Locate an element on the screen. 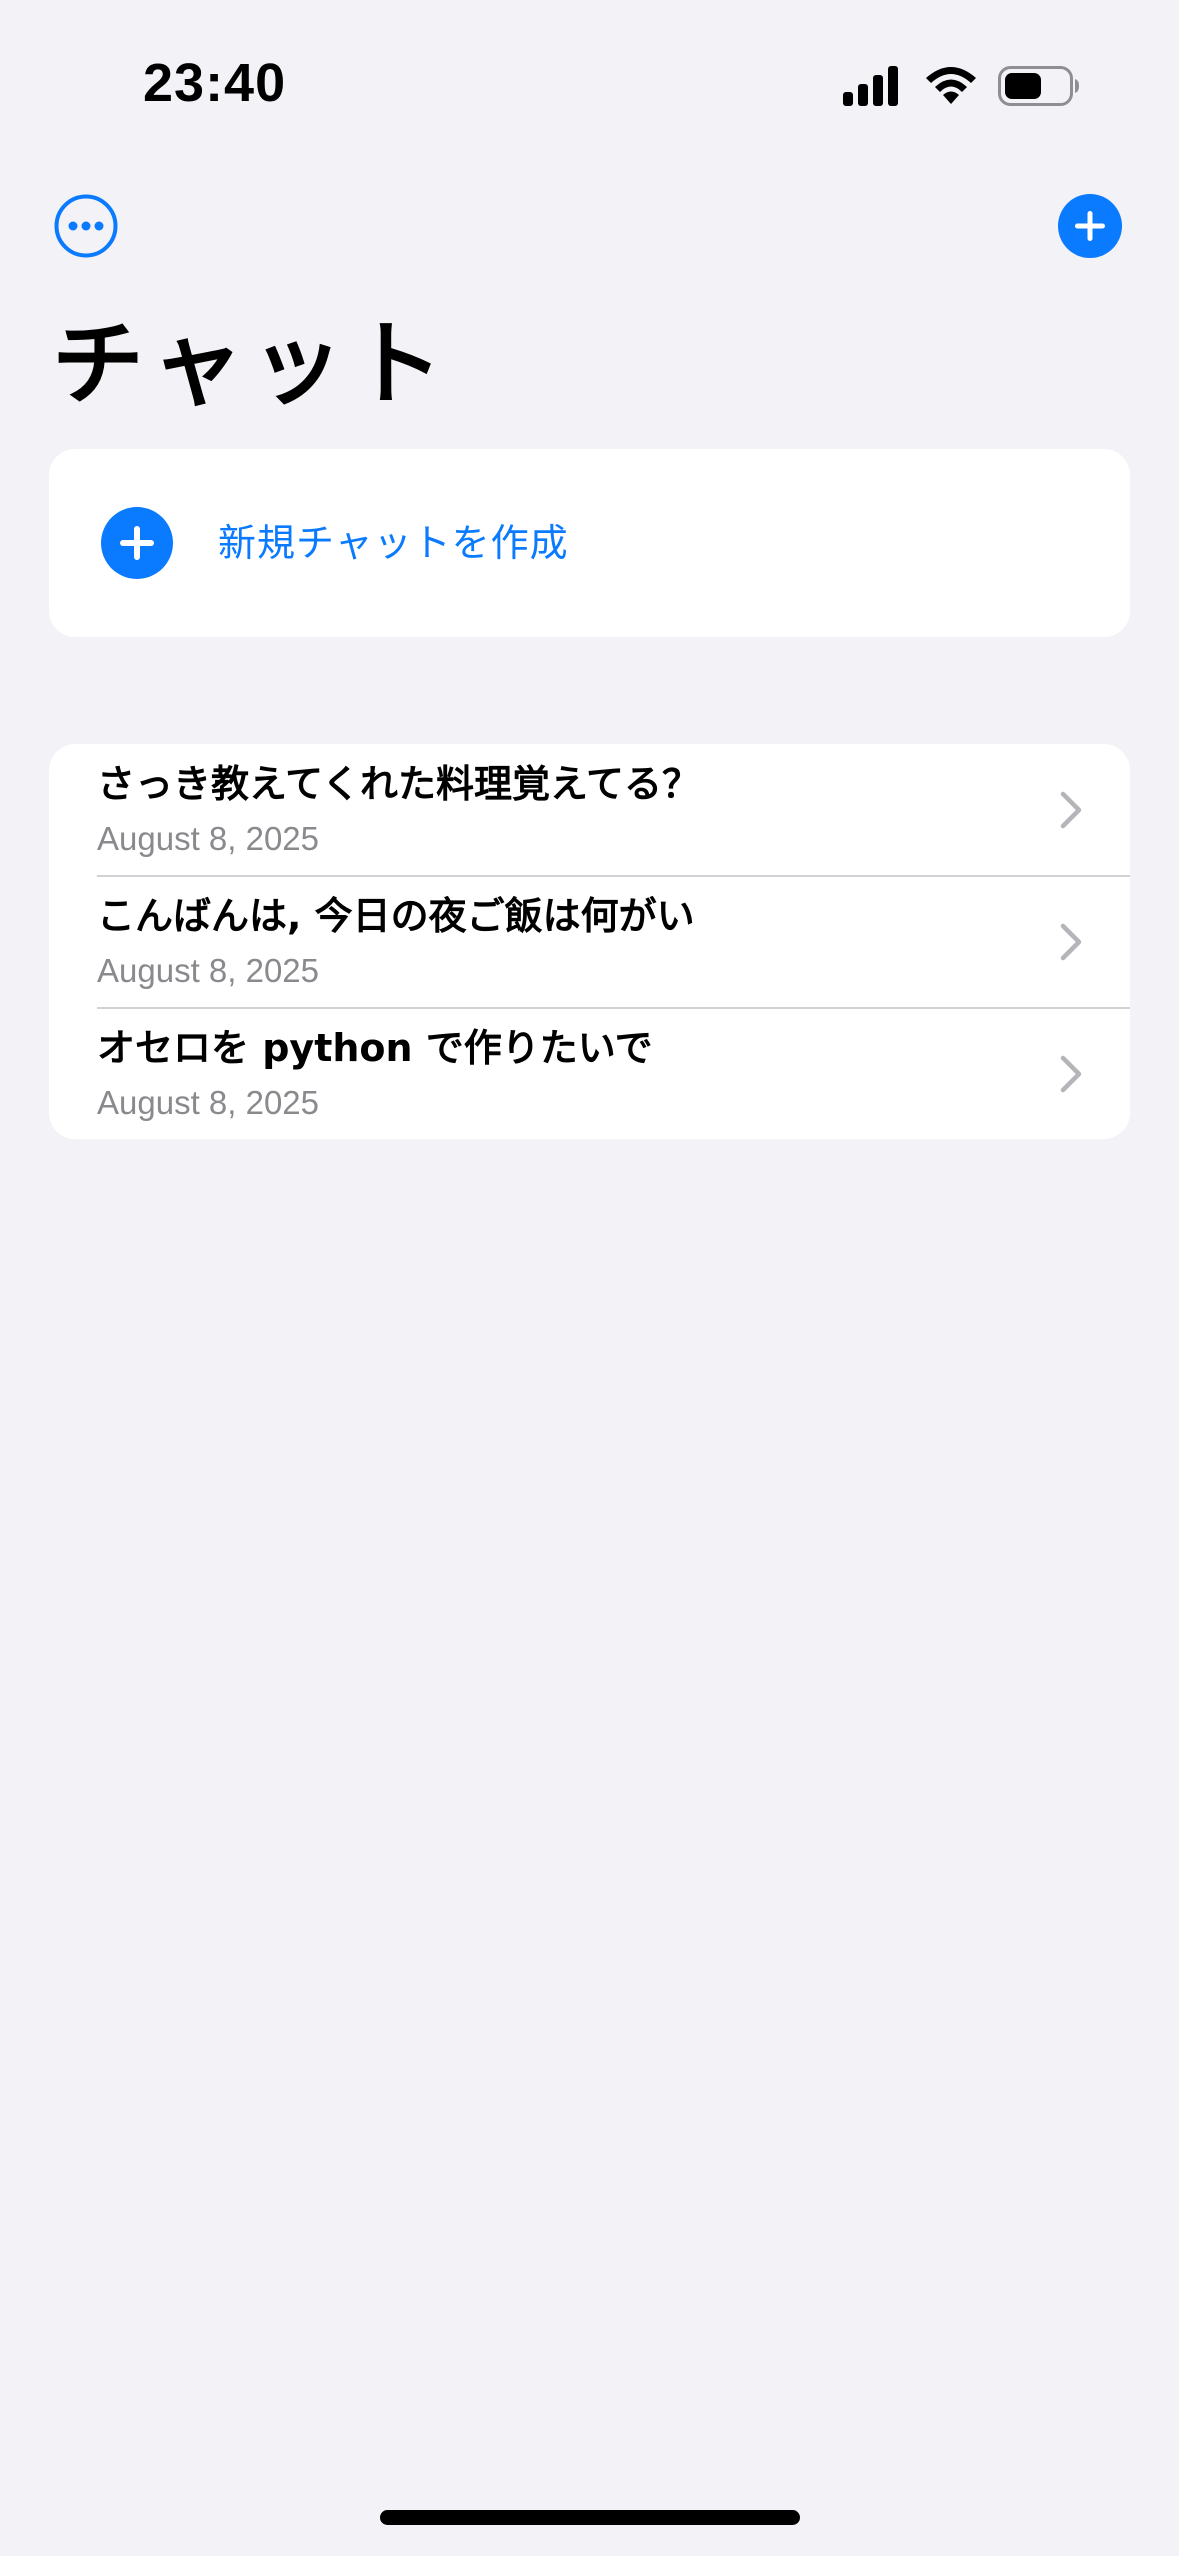  status-time: 23:40 is located at coordinates (215, 83).